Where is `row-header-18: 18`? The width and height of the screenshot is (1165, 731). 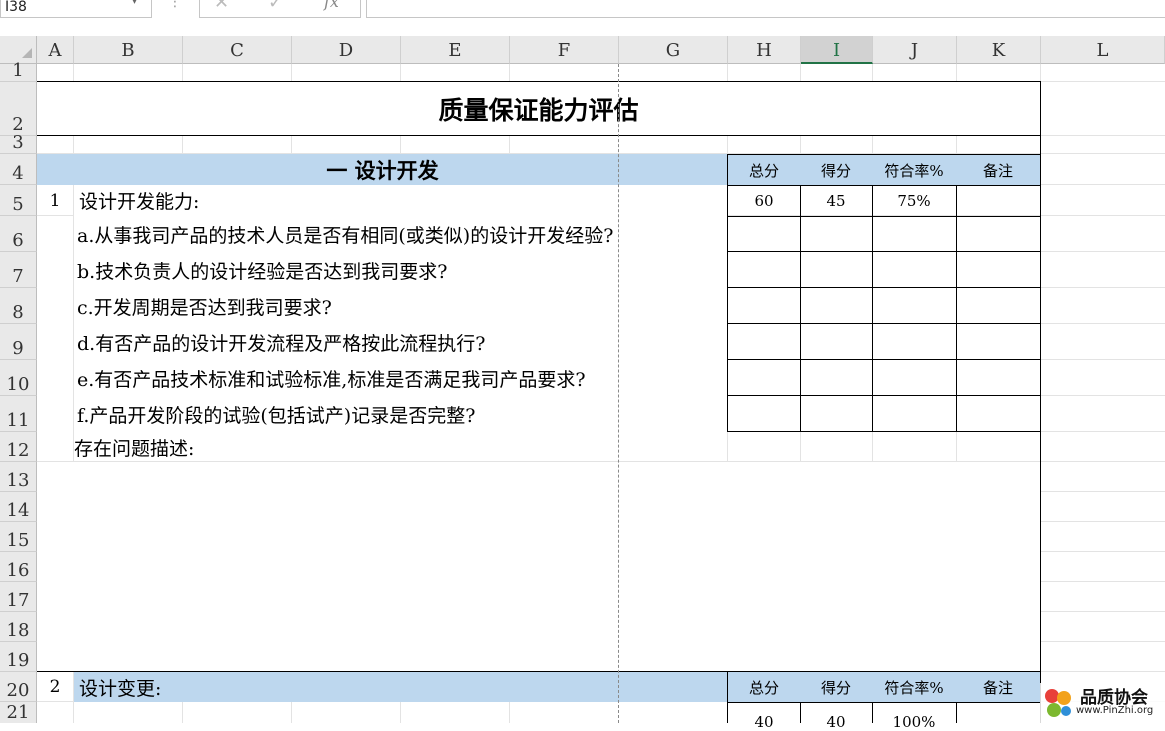 row-header-18: 18 is located at coordinates (18, 627).